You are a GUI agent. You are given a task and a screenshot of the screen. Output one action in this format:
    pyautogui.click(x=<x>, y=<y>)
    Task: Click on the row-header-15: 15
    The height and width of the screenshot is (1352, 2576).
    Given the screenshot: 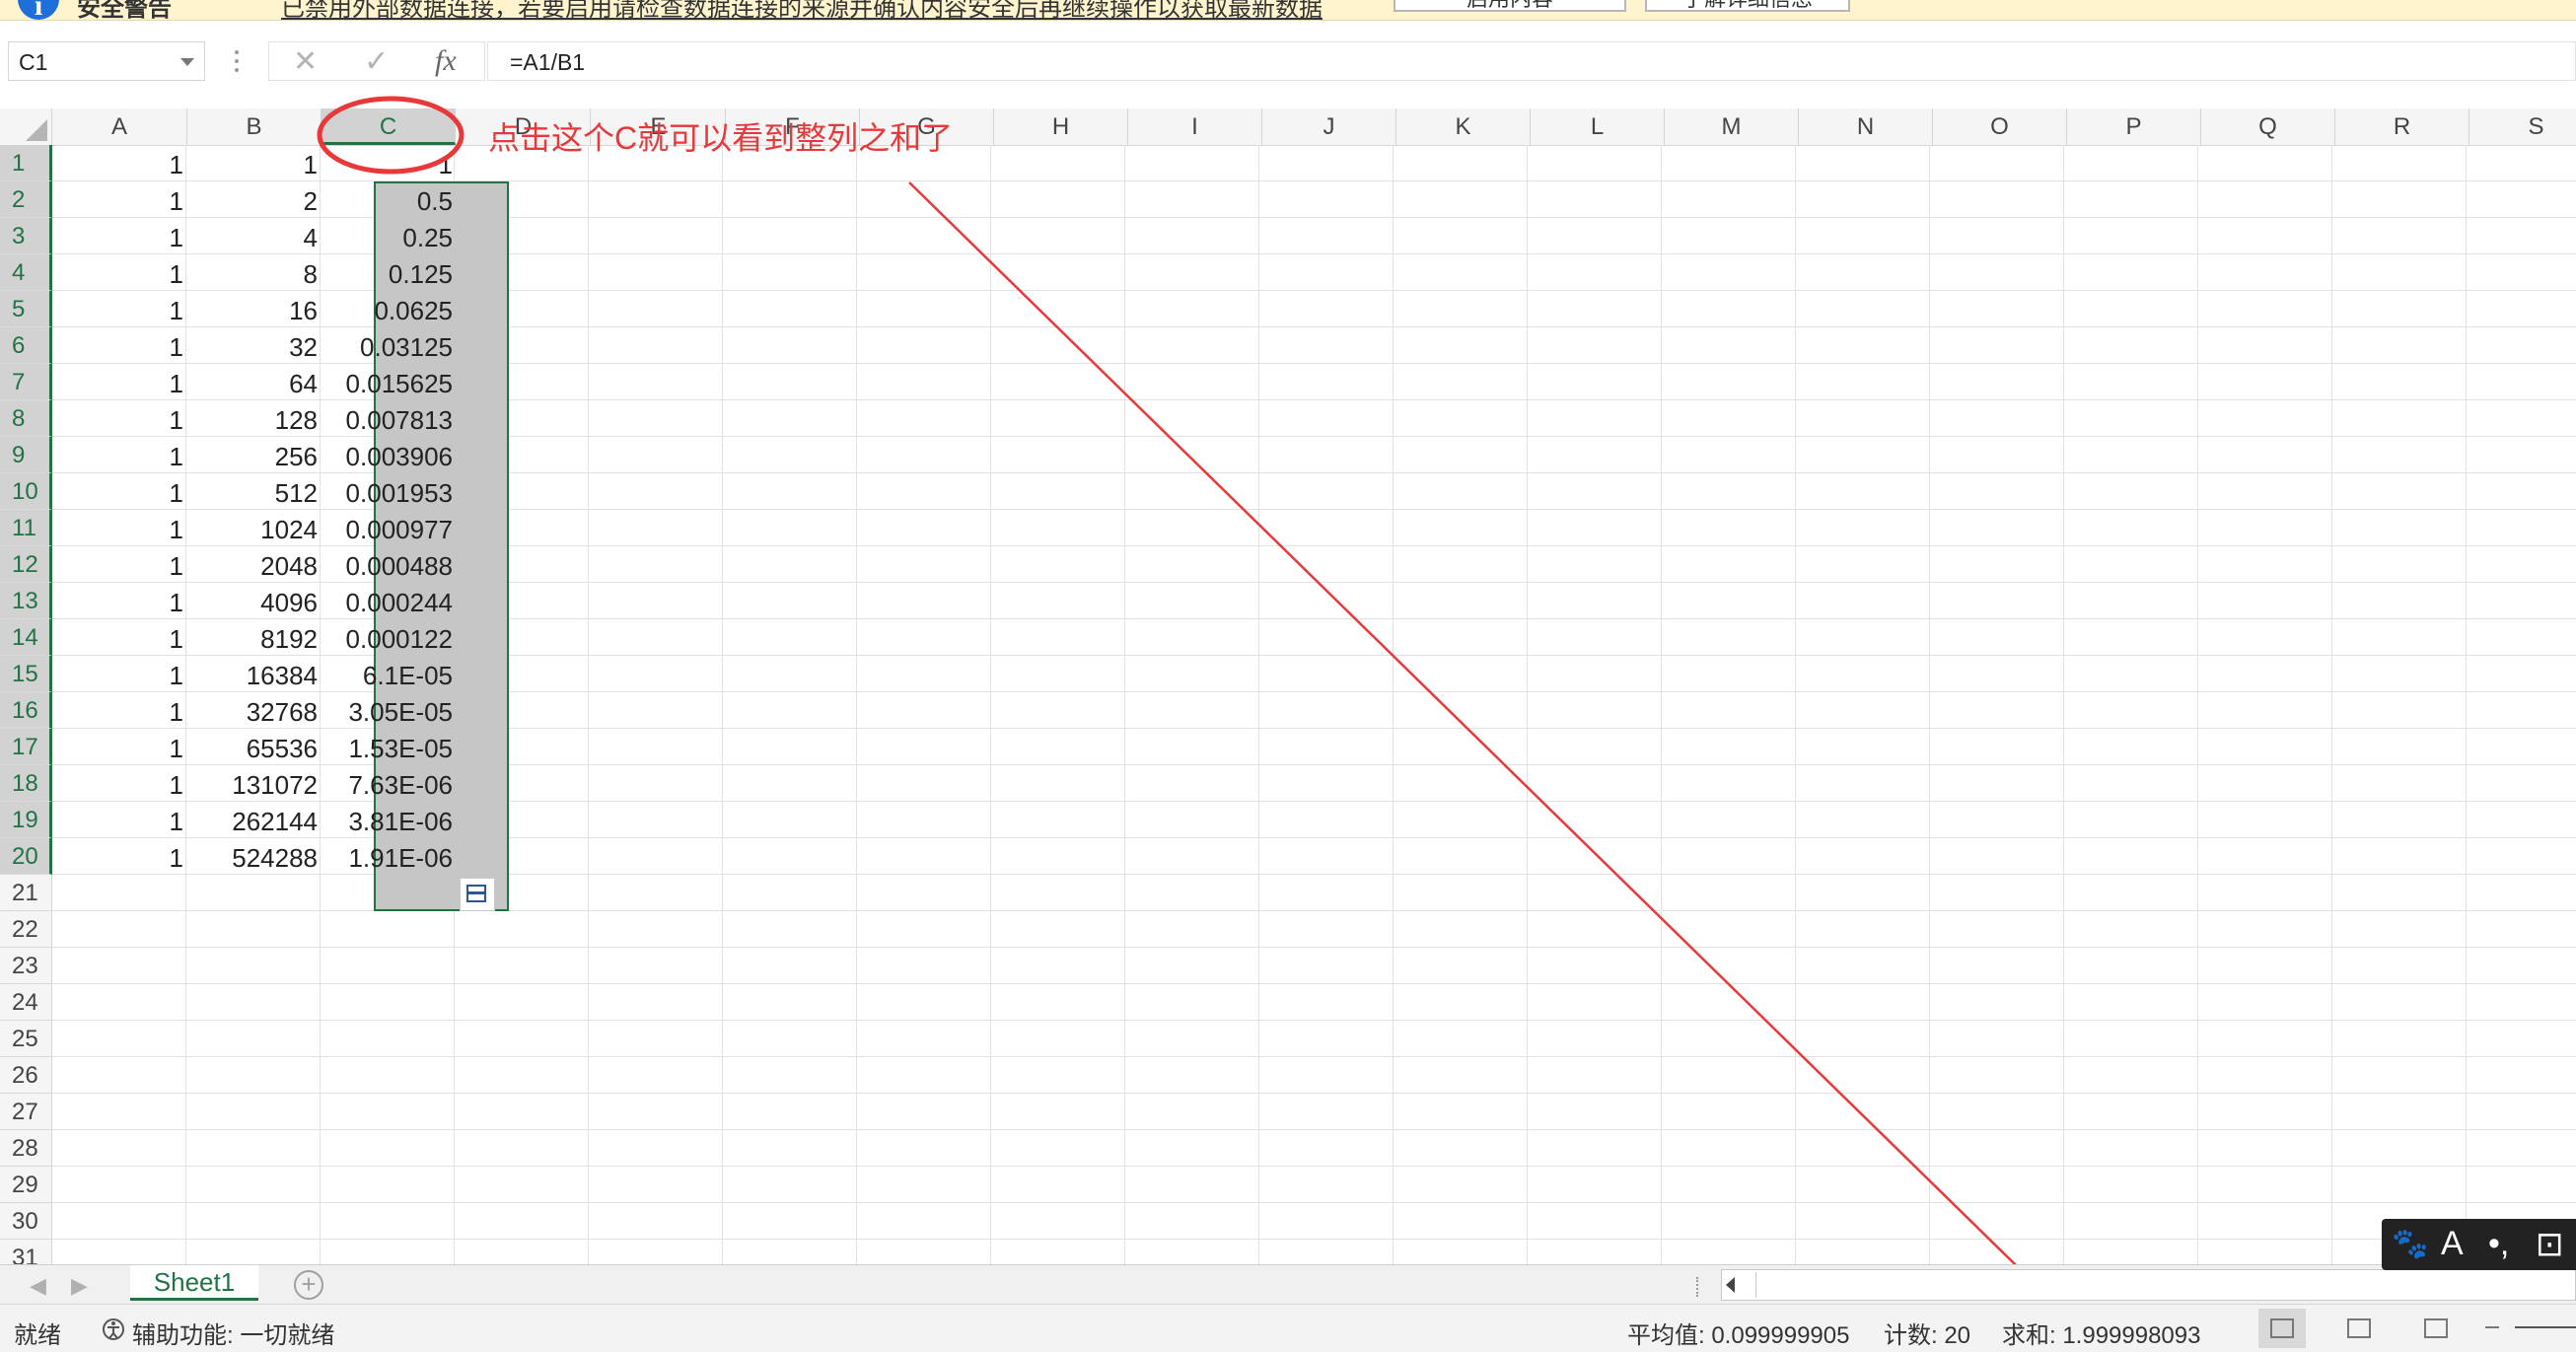 What is the action you would take?
    pyautogui.click(x=26, y=674)
    